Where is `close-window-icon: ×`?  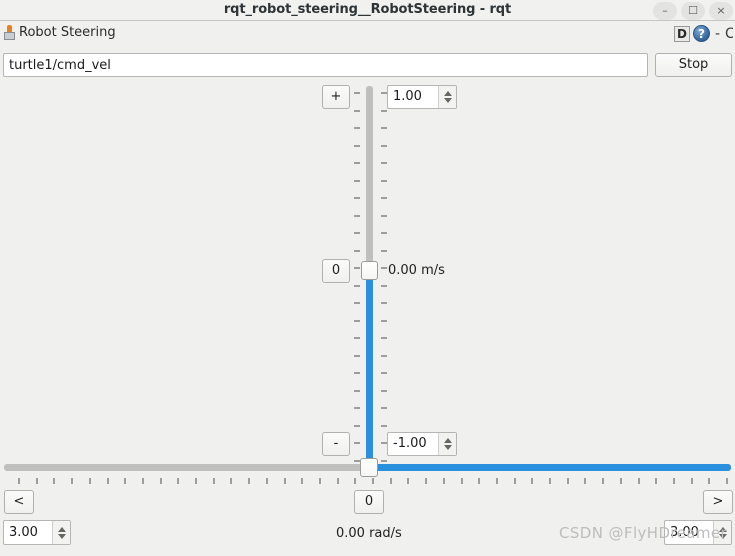 close-window-icon: × is located at coordinates (721, 10).